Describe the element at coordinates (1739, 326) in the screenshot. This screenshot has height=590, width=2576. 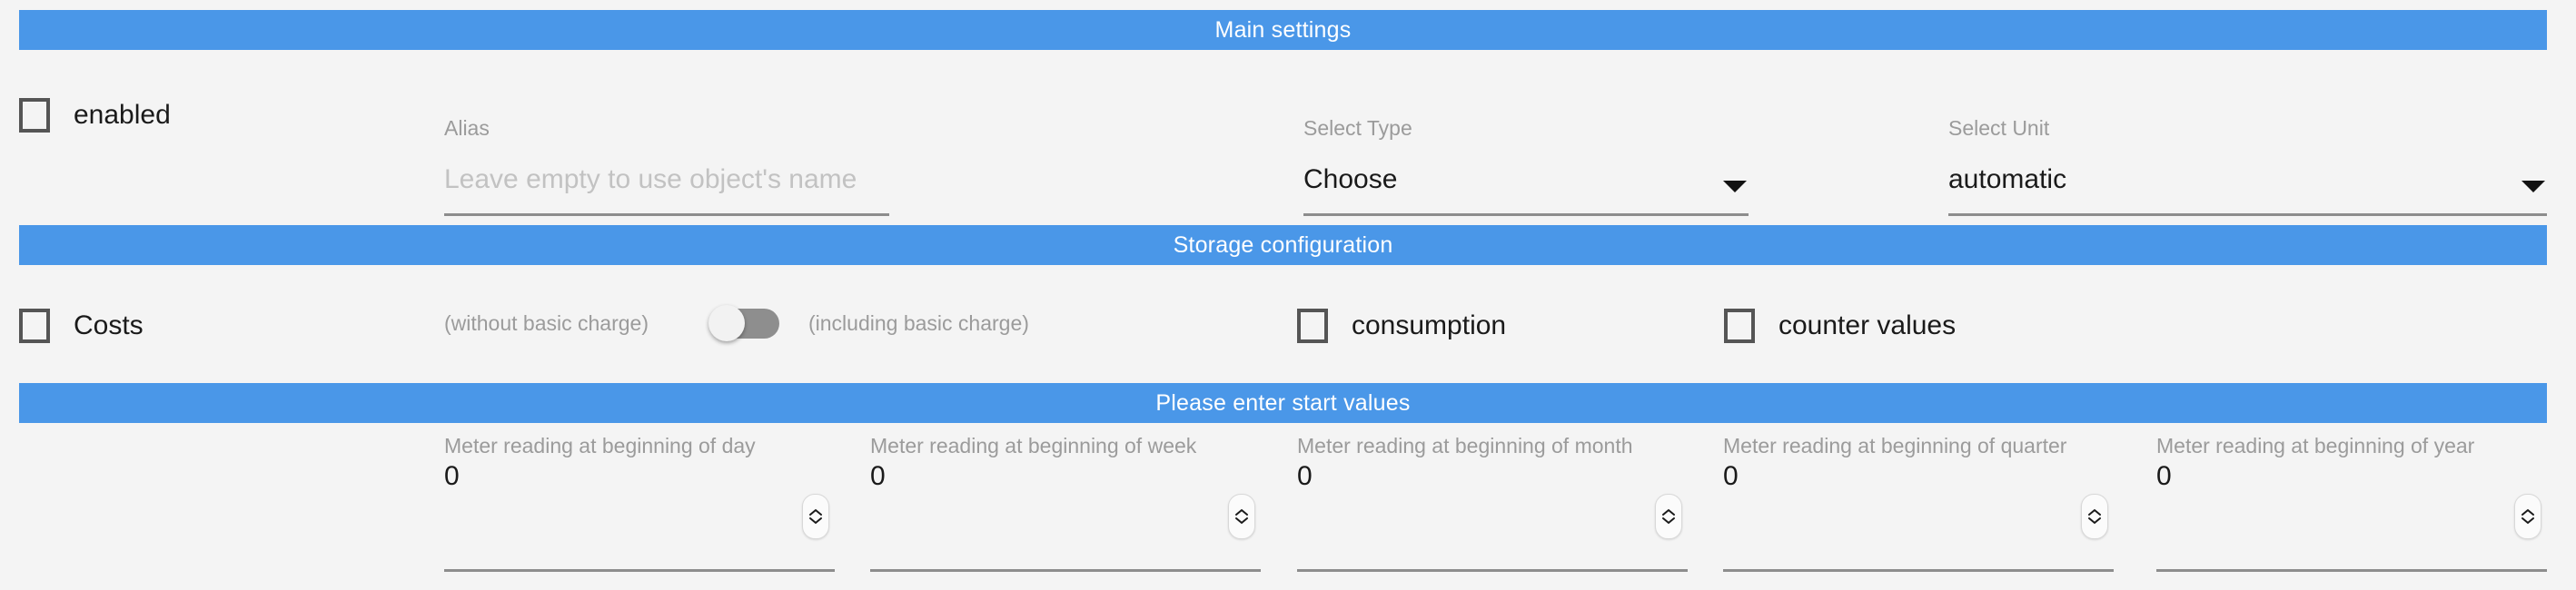
I see `counter-values-checkbox` at that location.